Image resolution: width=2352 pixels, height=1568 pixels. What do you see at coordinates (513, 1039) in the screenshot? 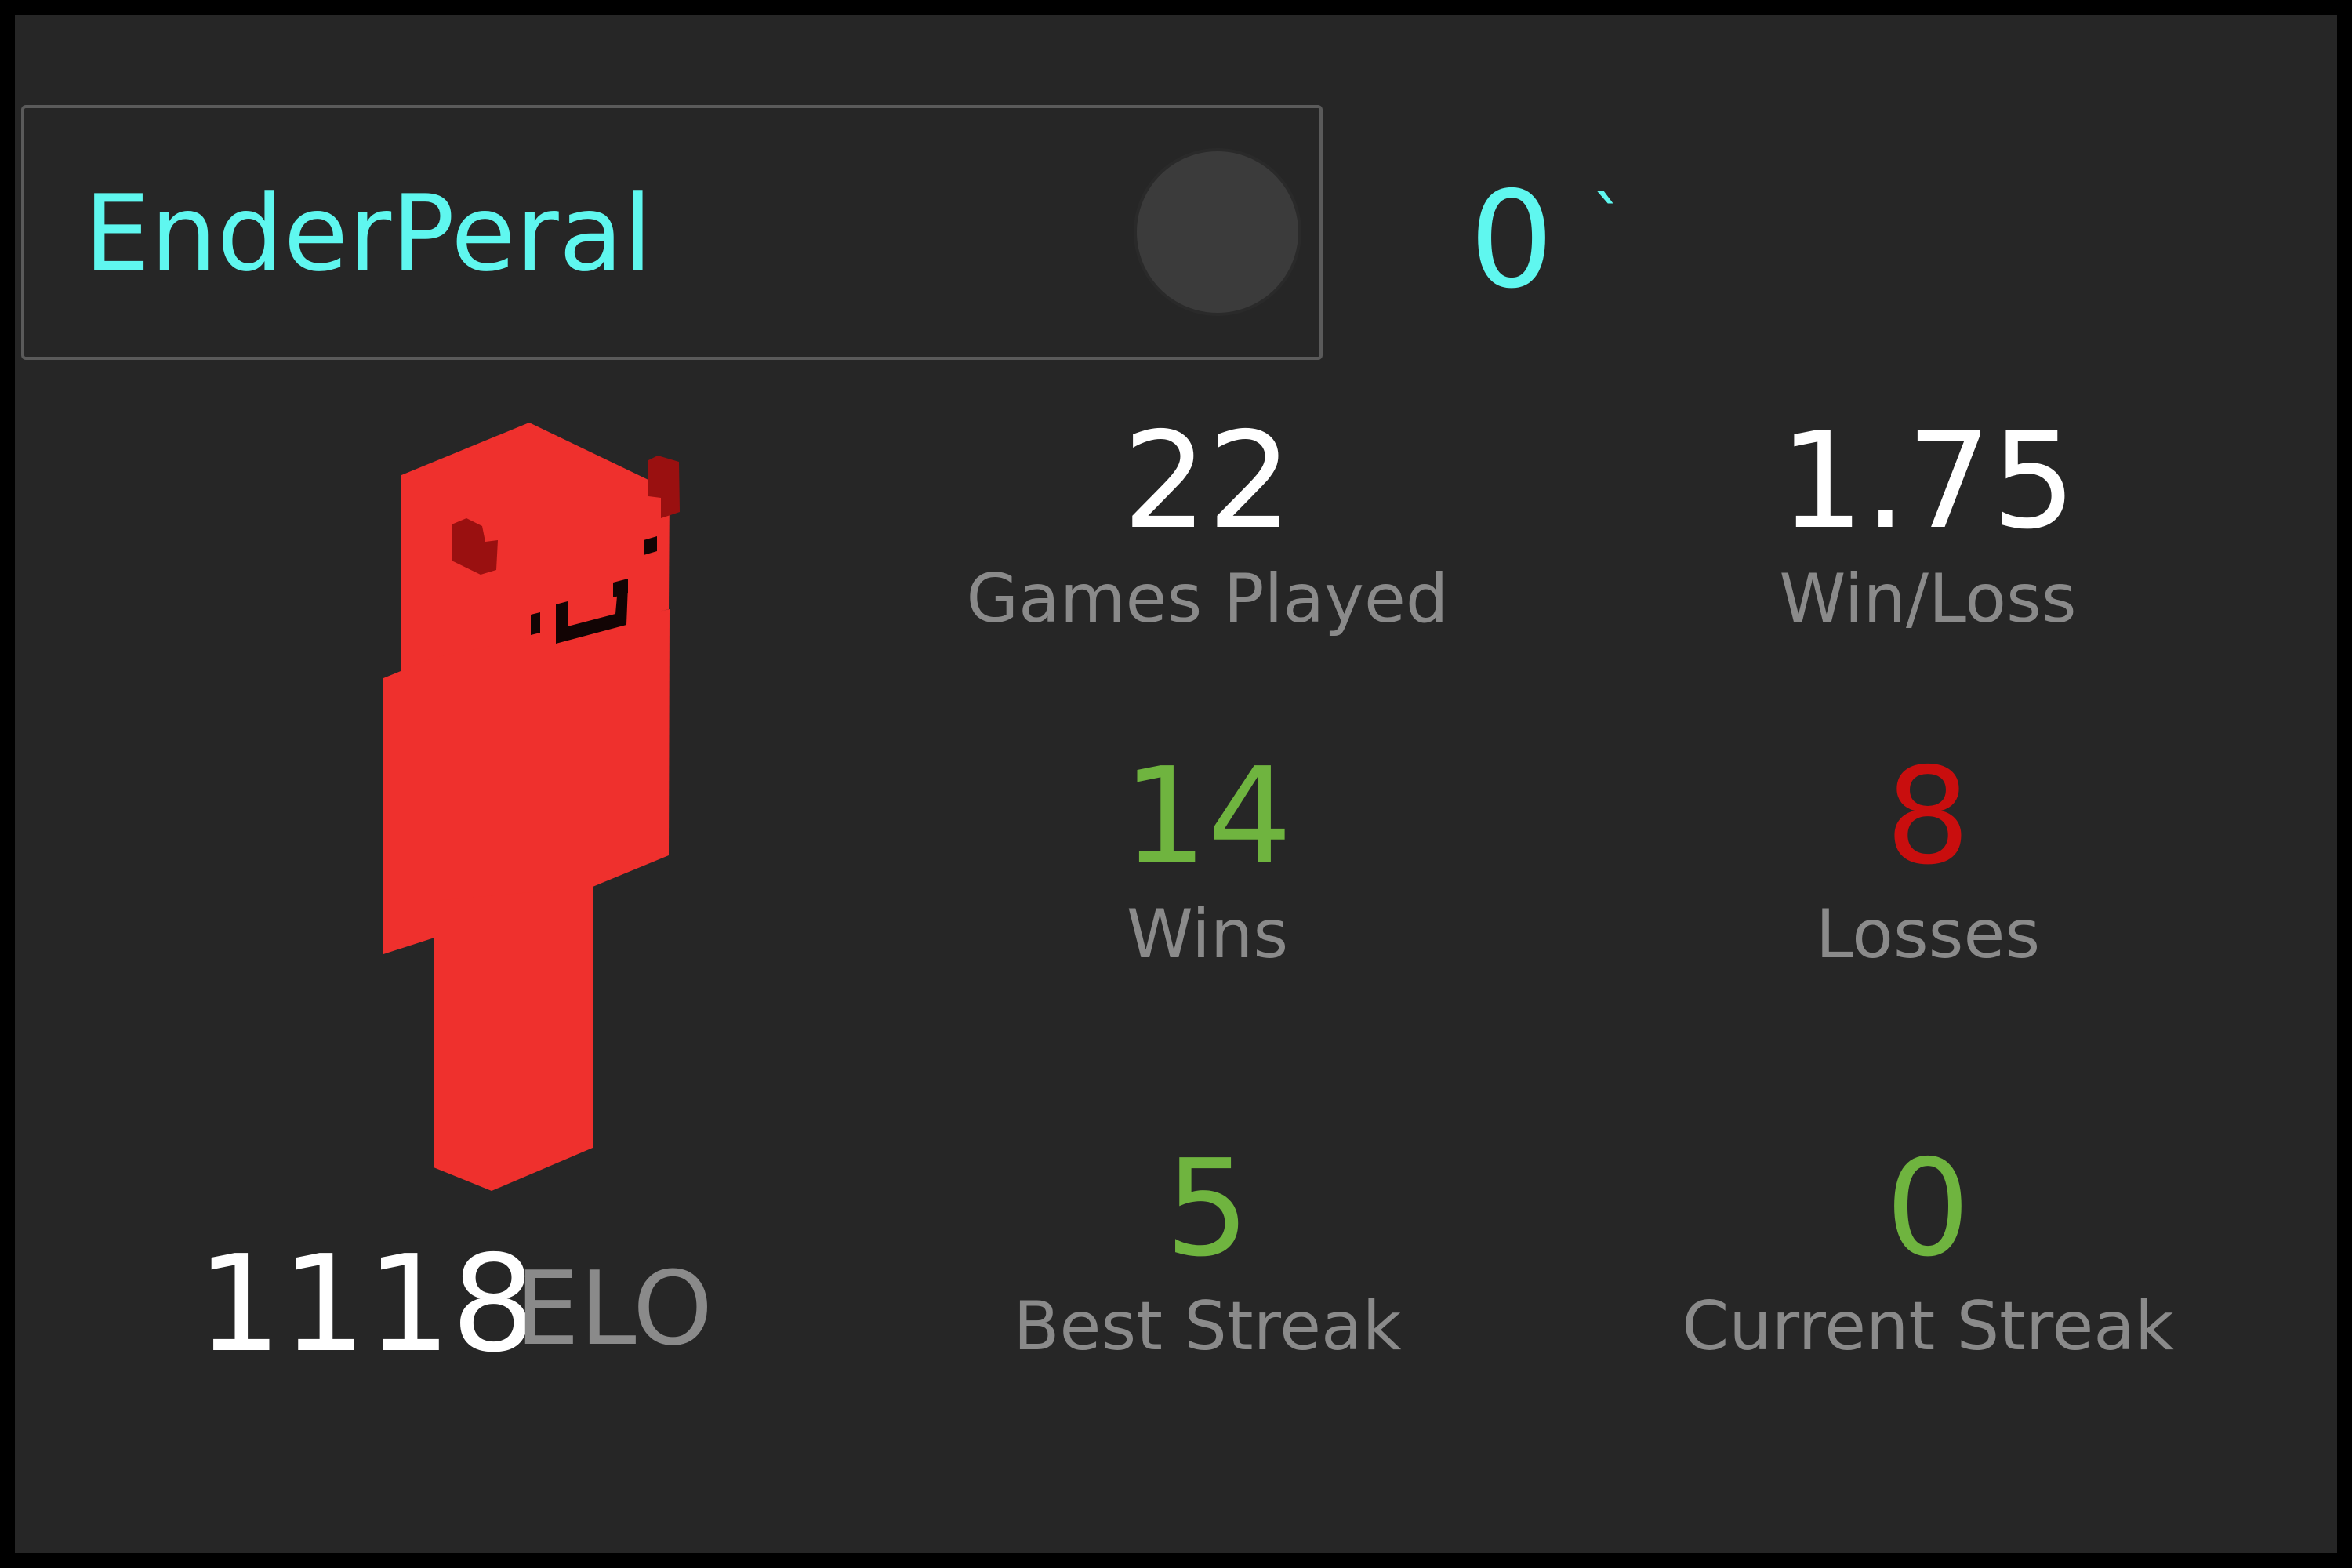
I see `skin-legs` at bounding box center [513, 1039].